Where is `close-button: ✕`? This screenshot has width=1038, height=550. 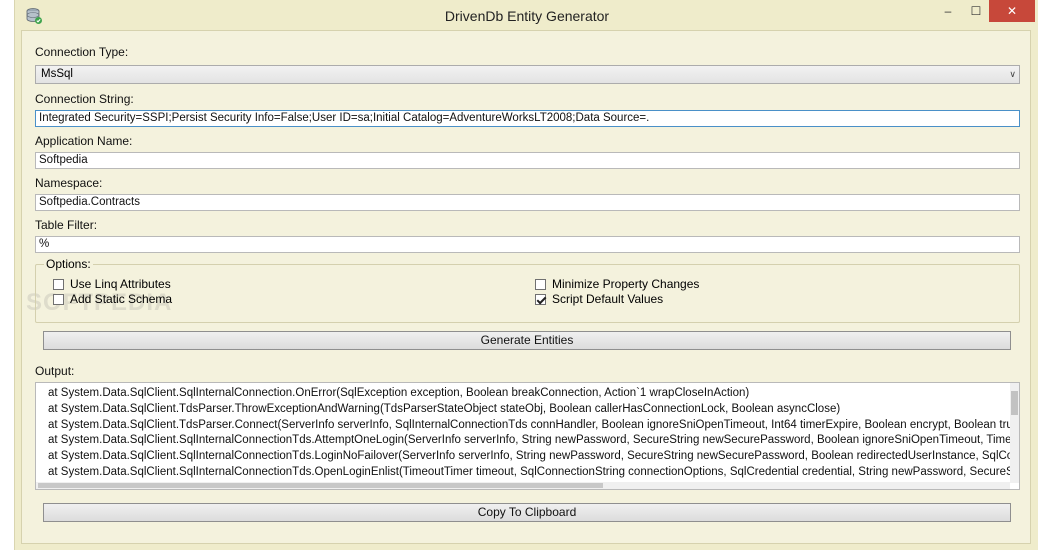 close-button: ✕ is located at coordinates (1012, 11).